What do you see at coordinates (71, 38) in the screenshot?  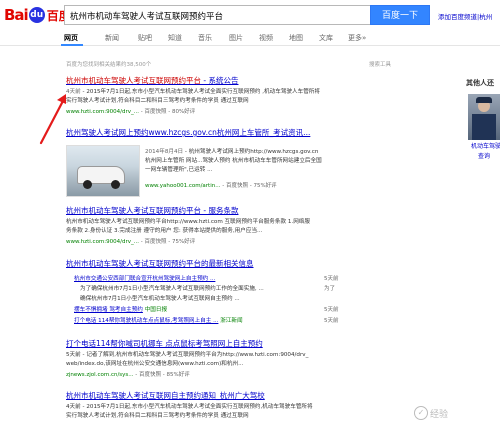 I see `tab-web: 网页` at bounding box center [71, 38].